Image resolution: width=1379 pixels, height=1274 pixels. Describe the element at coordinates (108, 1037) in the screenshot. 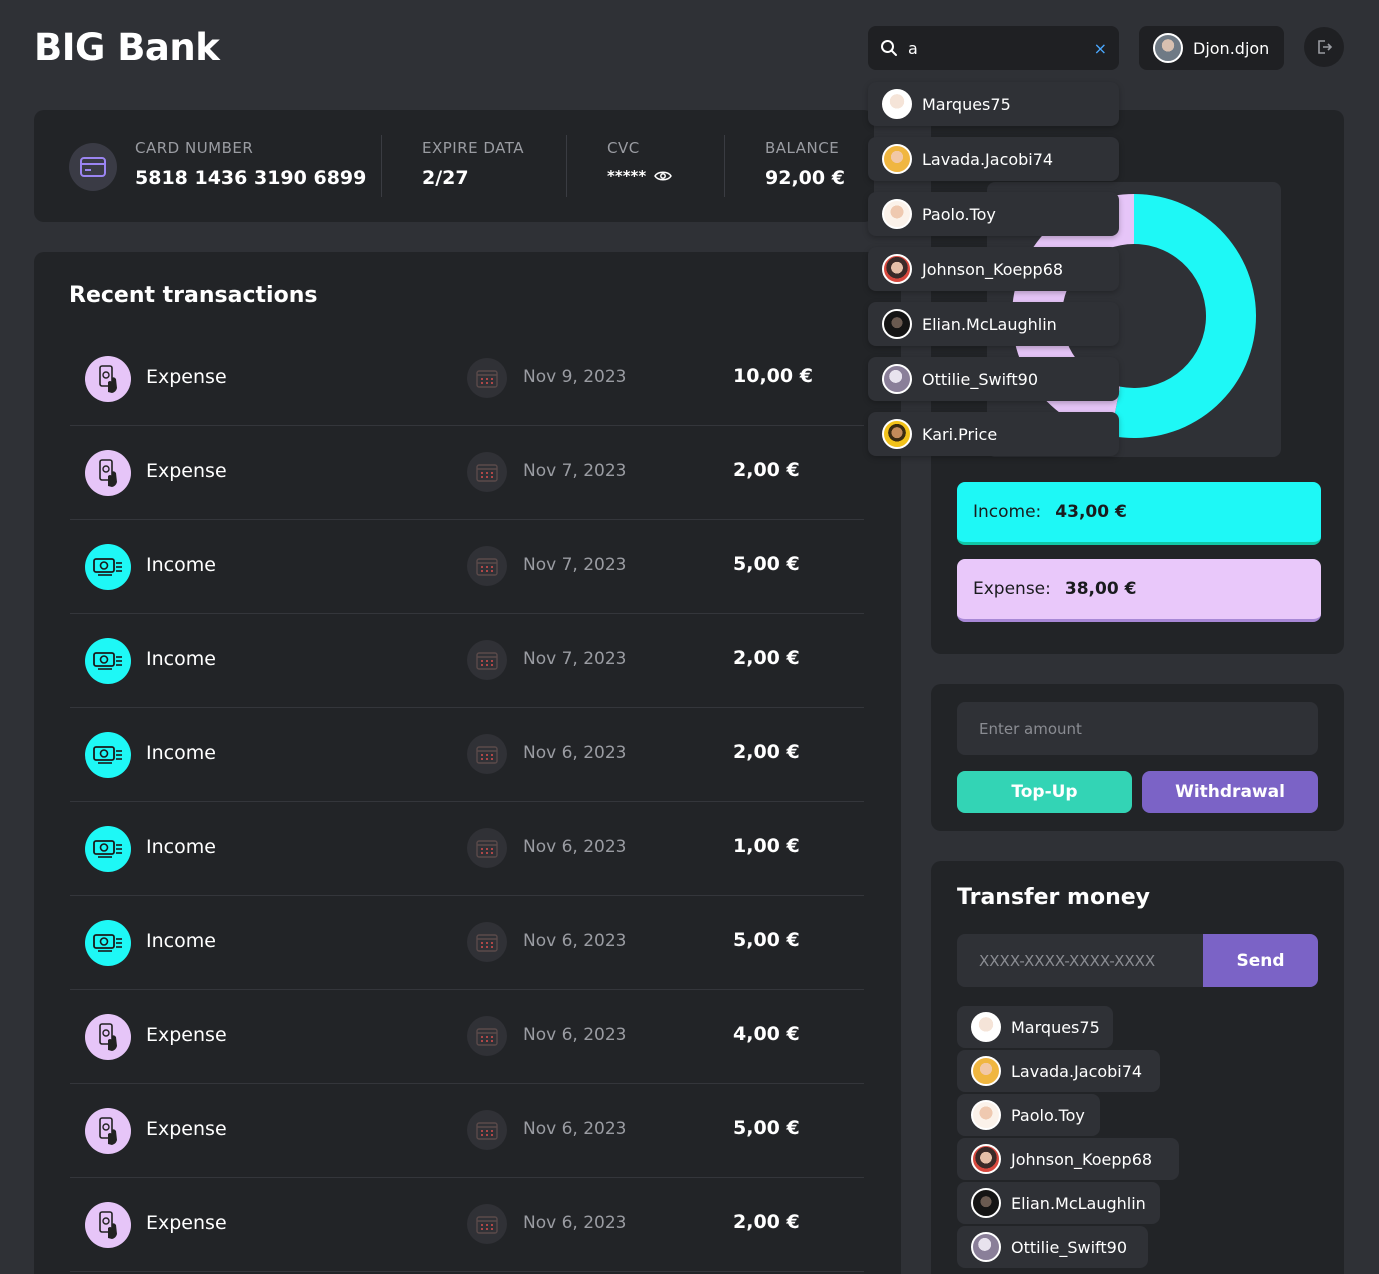

I see `phone-payment-icon` at that location.